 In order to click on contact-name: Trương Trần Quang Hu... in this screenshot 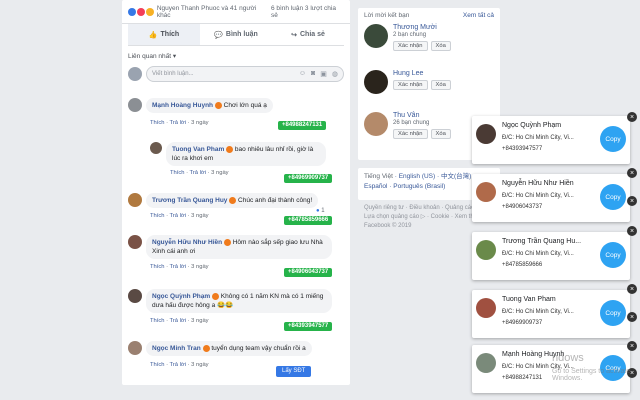, I will do `click(542, 241)`.